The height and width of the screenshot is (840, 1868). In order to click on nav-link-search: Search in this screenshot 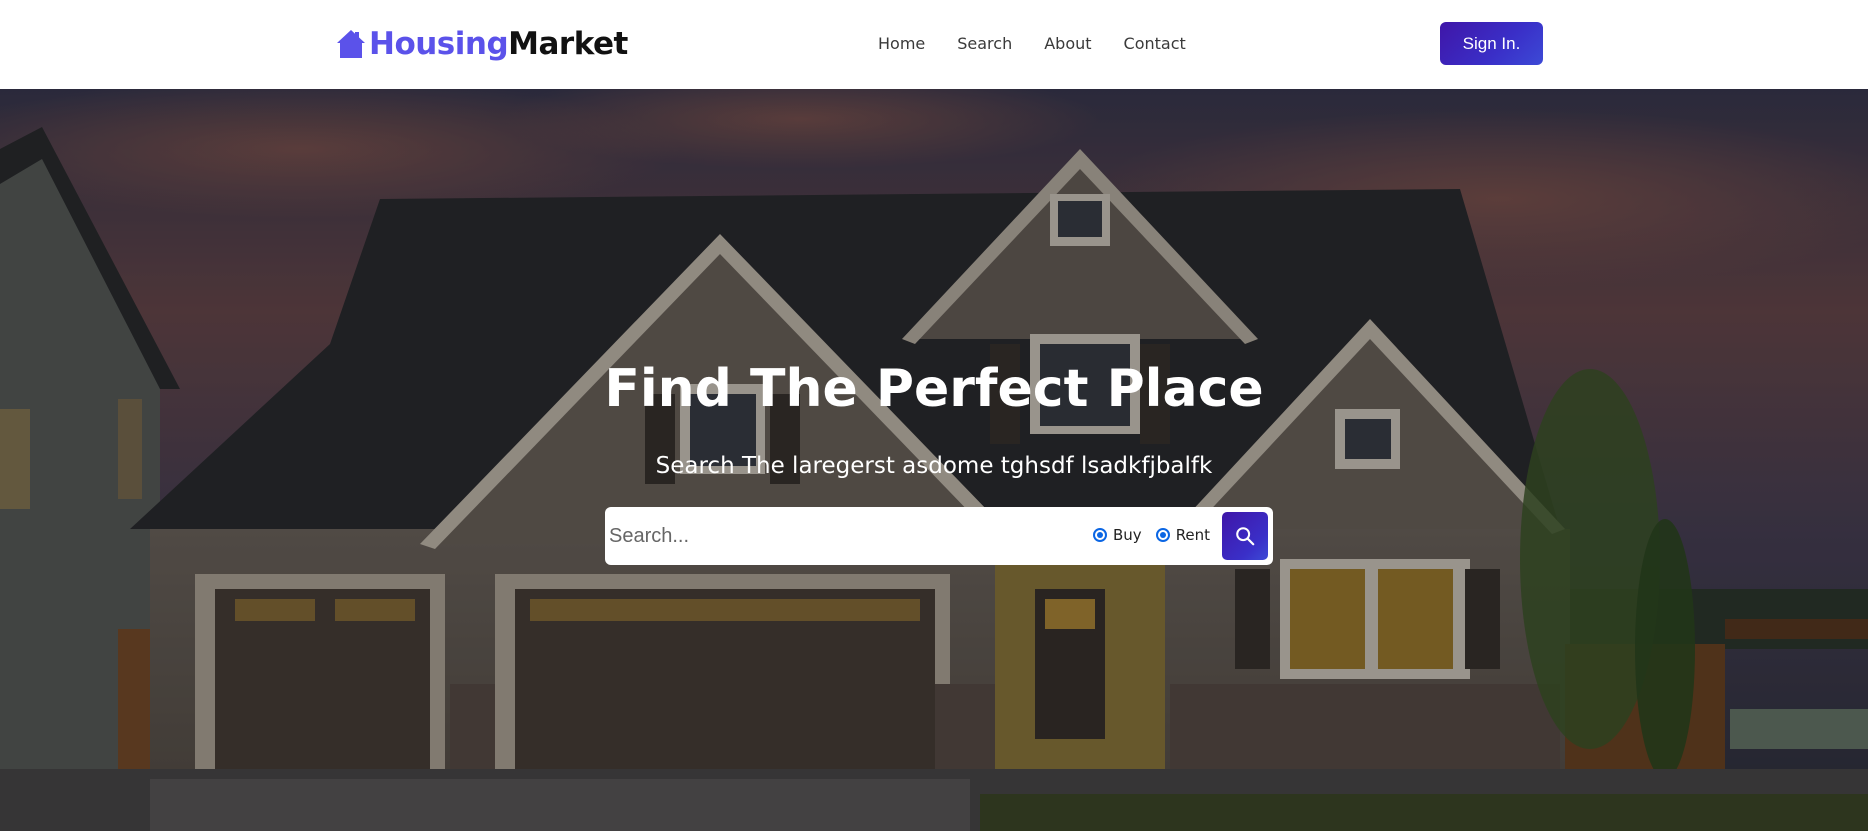, I will do `click(984, 43)`.